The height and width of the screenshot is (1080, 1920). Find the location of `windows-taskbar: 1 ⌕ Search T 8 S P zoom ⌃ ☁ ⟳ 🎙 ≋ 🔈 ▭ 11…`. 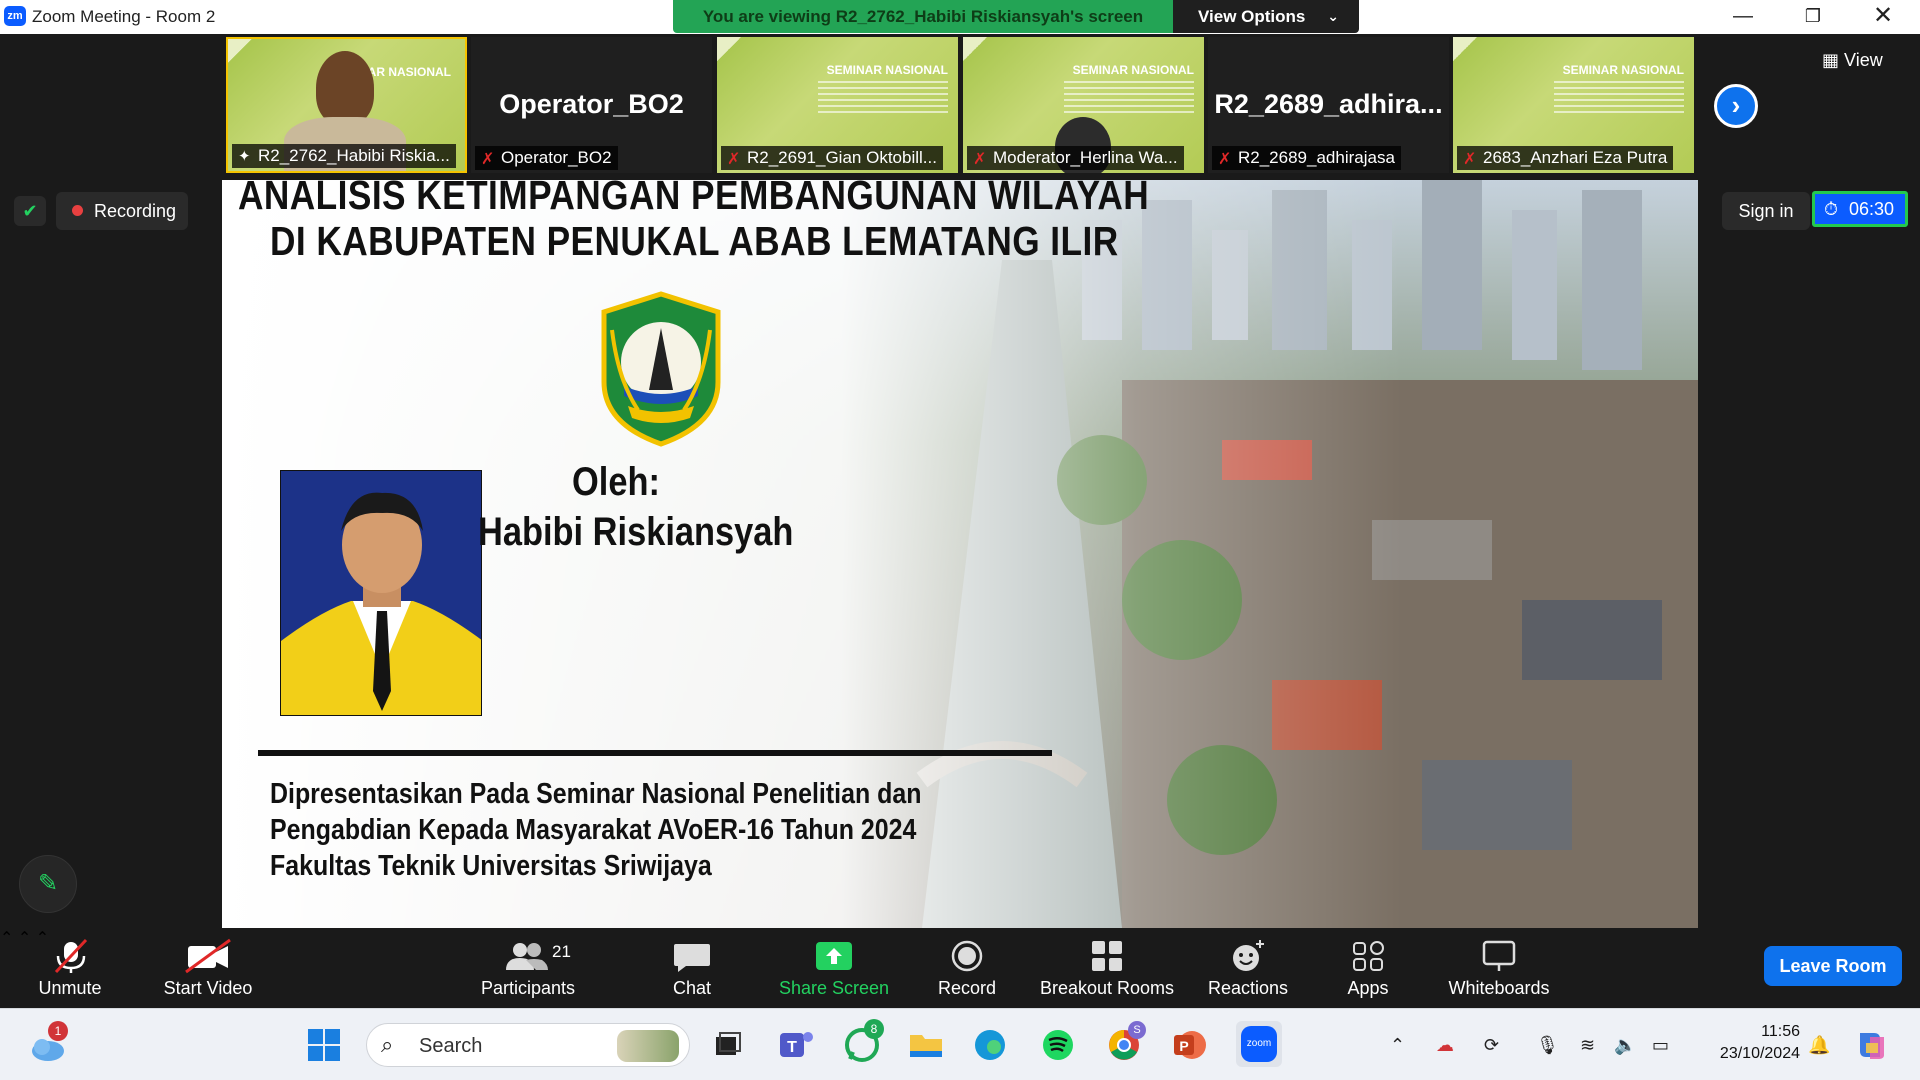

windows-taskbar: 1 ⌕ Search T 8 S P zoom ⌃ ☁ ⟳ 🎙 ≋ 🔈 ▭ 11… is located at coordinates (960, 1044).